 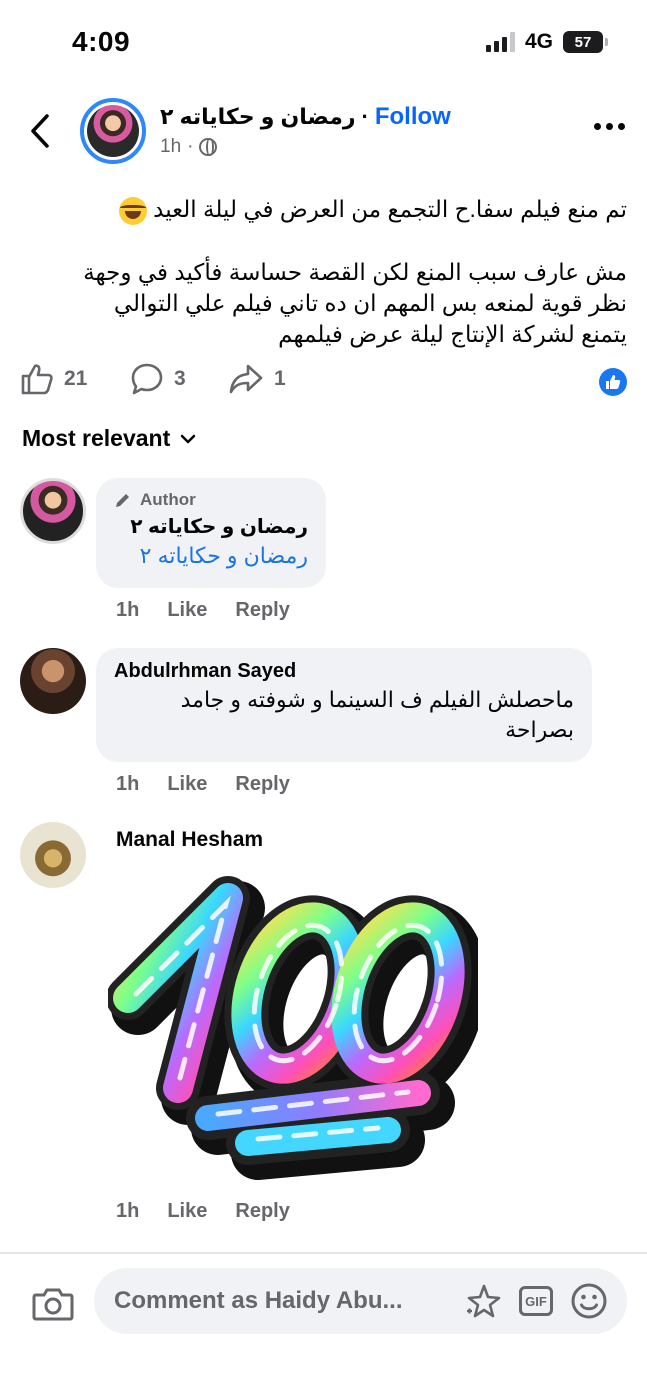 What do you see at coordinates (296, 1028) in the screenshot?
I see `hundred-points-sticker` at bounding box center [296, 1028].